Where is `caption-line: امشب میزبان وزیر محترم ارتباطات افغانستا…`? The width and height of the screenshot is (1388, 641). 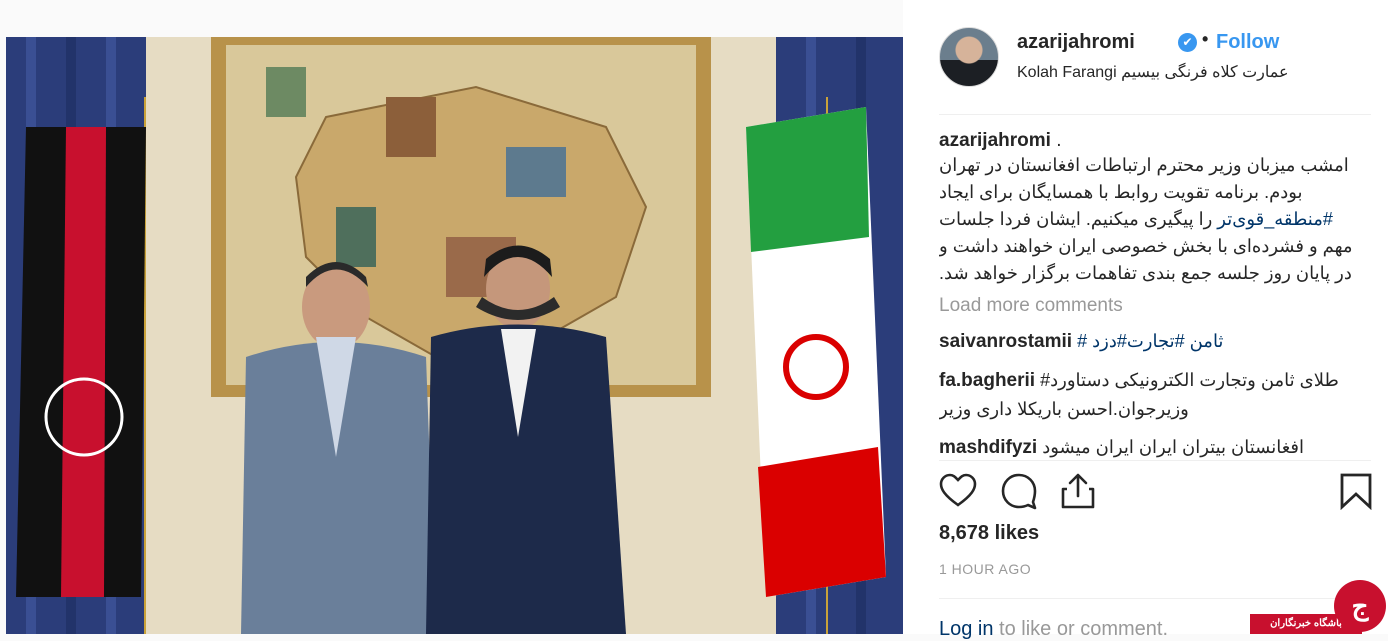 caption-line: امشب میزبان وزیر محترم ارتباطات افغانستا… is located at coordinates (1144, 165).